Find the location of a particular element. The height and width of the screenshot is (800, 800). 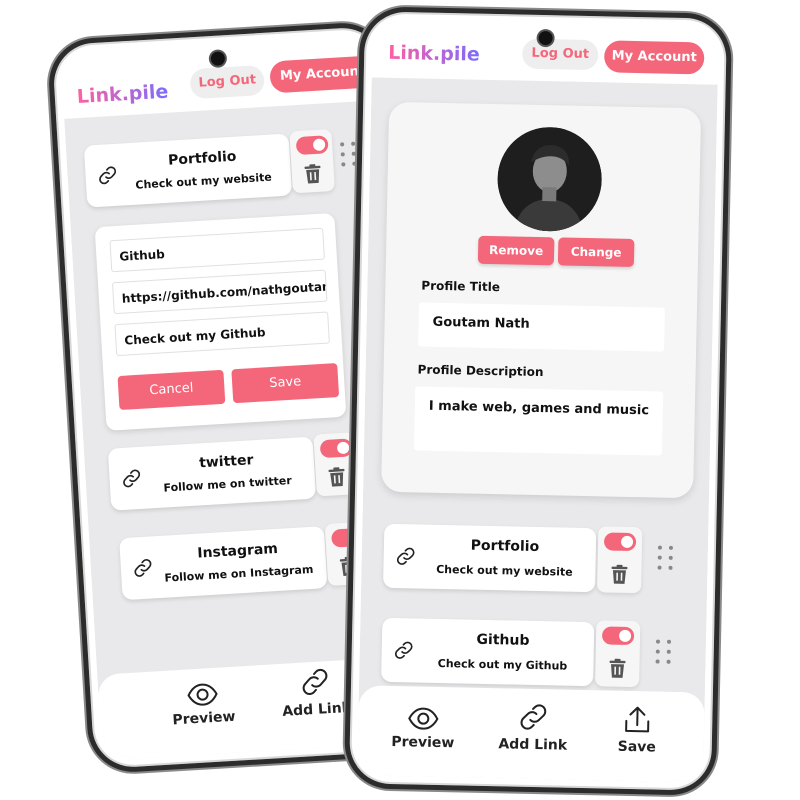

link-card: Github Check out my Github is located at coordinates (488, 652).